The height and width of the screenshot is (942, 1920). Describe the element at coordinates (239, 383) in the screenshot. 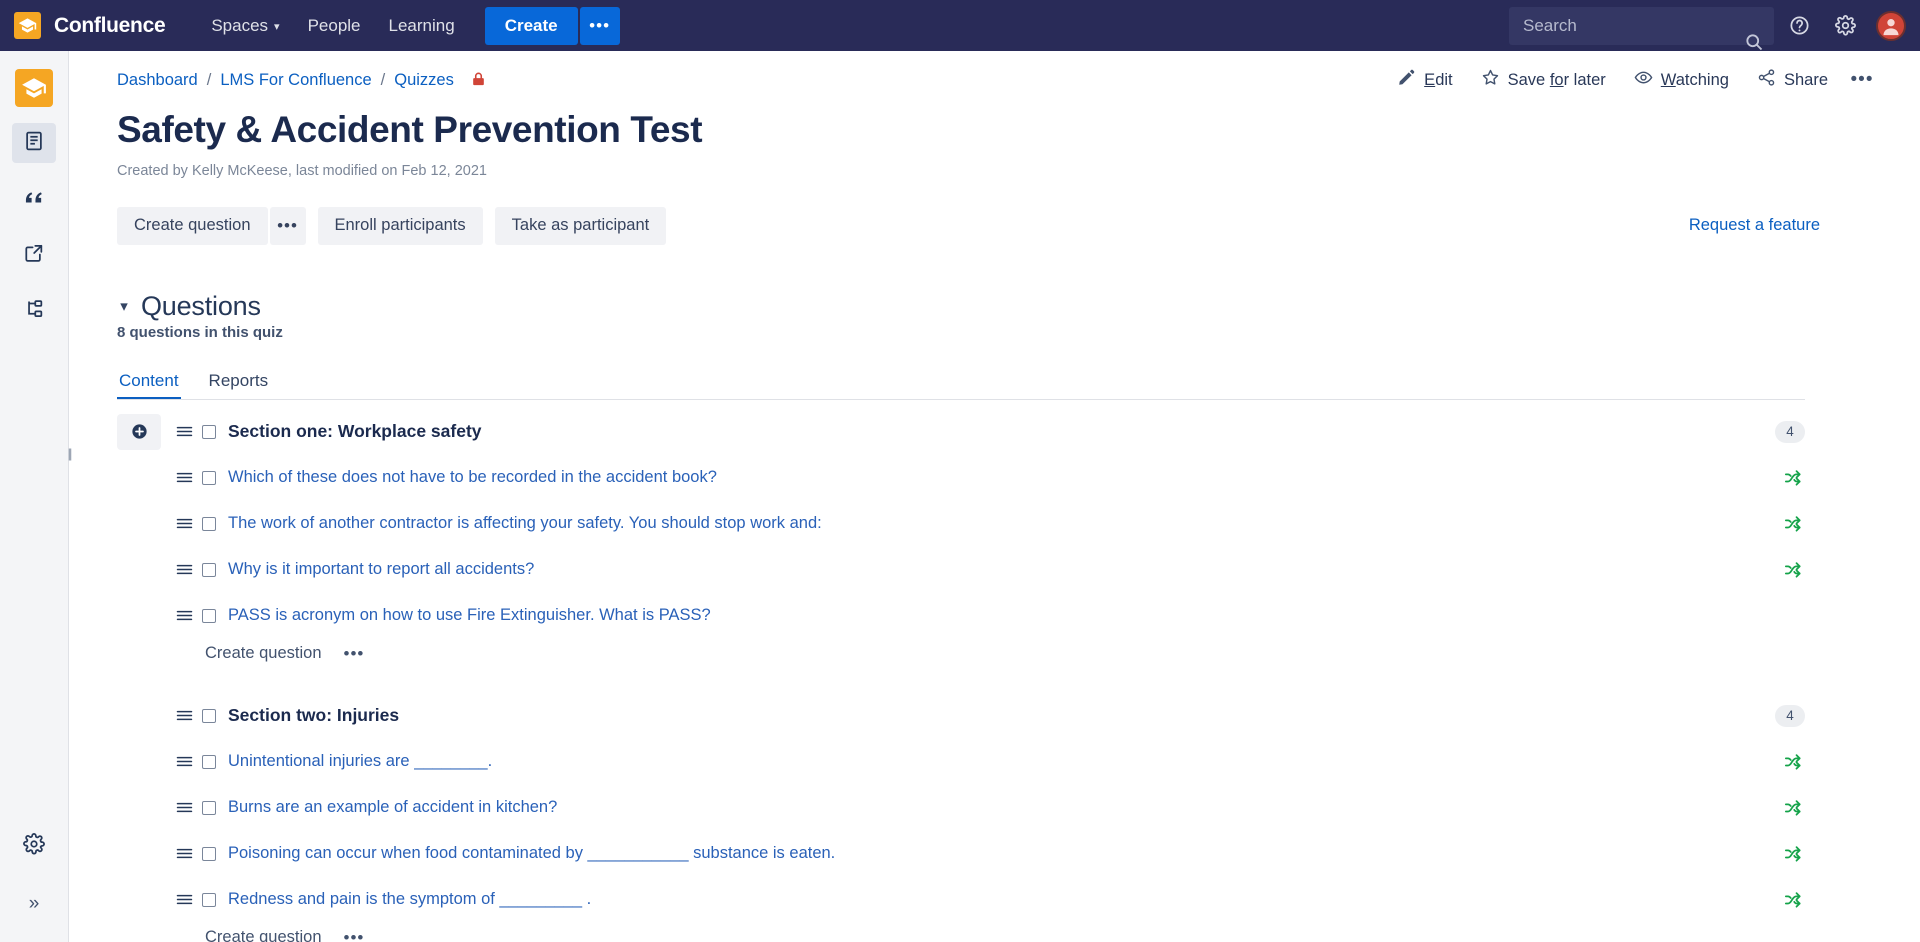

I see `tab-reports: Reports` at that location.